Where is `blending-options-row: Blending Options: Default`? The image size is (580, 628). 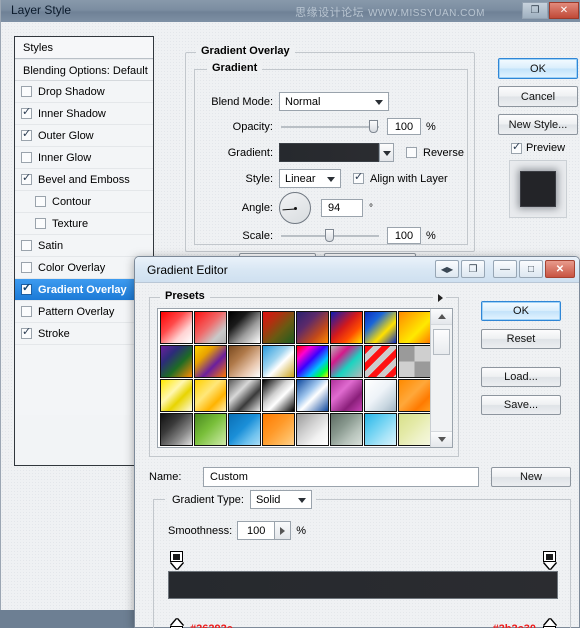
blending-options-row: Blending Options: Default is located at coordinates (84, 70).